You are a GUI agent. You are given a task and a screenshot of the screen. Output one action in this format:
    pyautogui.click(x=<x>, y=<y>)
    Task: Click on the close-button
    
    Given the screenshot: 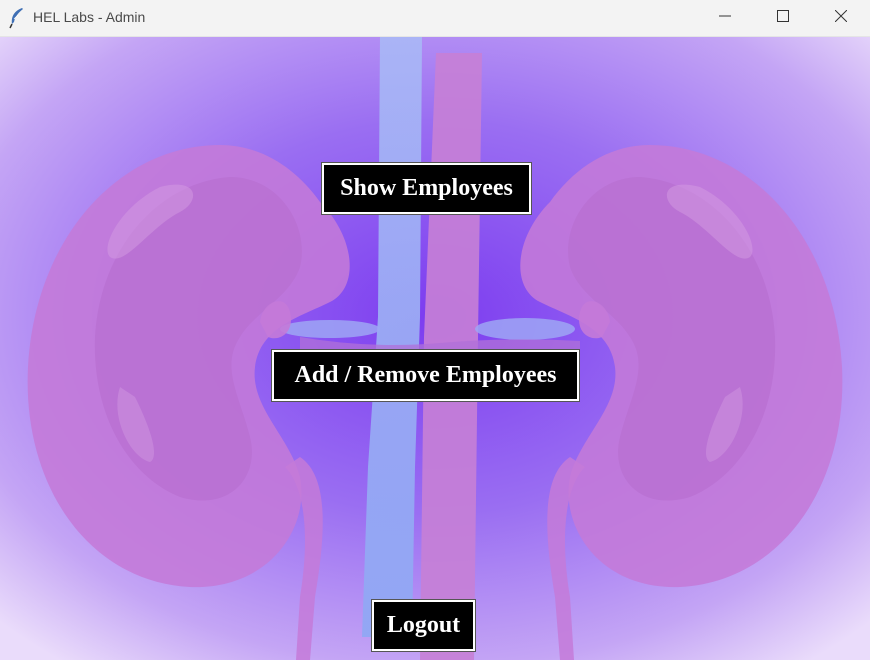 What is the action you would take?
    pyautogui.click(x=841, y=18)
    